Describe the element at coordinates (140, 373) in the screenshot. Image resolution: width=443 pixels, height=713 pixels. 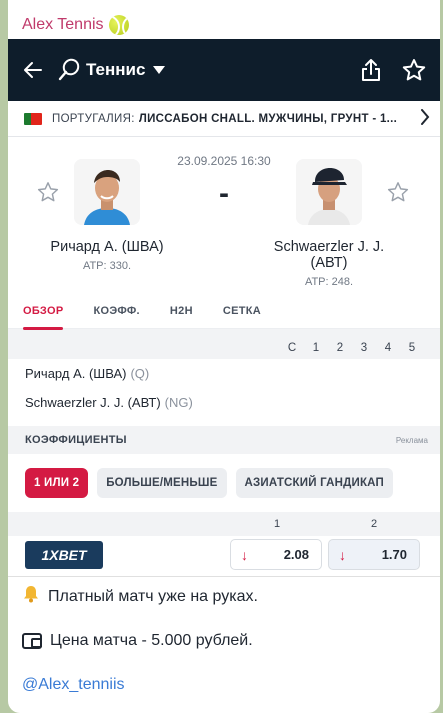
I see `score-row-tag: (Q)` at that location.